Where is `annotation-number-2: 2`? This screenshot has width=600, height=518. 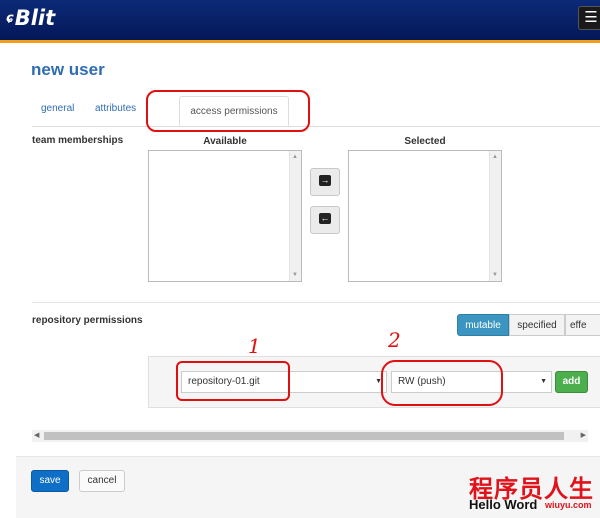 annotation-number-2: 2 is located at coordinates (394, 340).